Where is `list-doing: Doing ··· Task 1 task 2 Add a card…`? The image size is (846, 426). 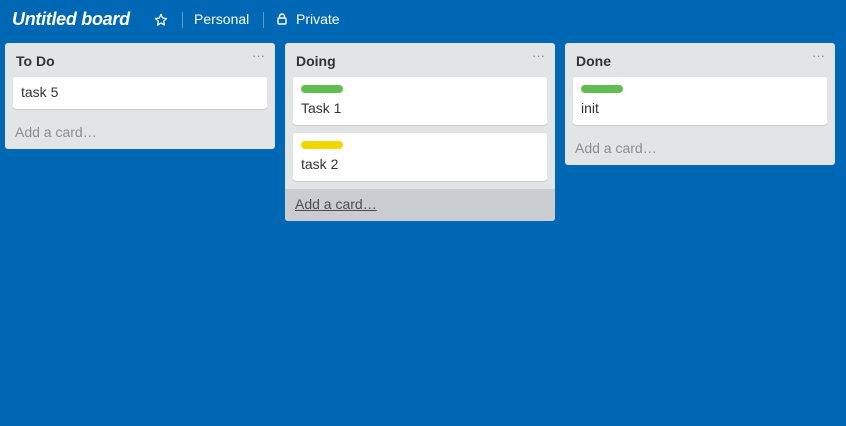 list-doing: Doing ··· Task 1 task 2 Add a card… is located at coordinates (420, 132).